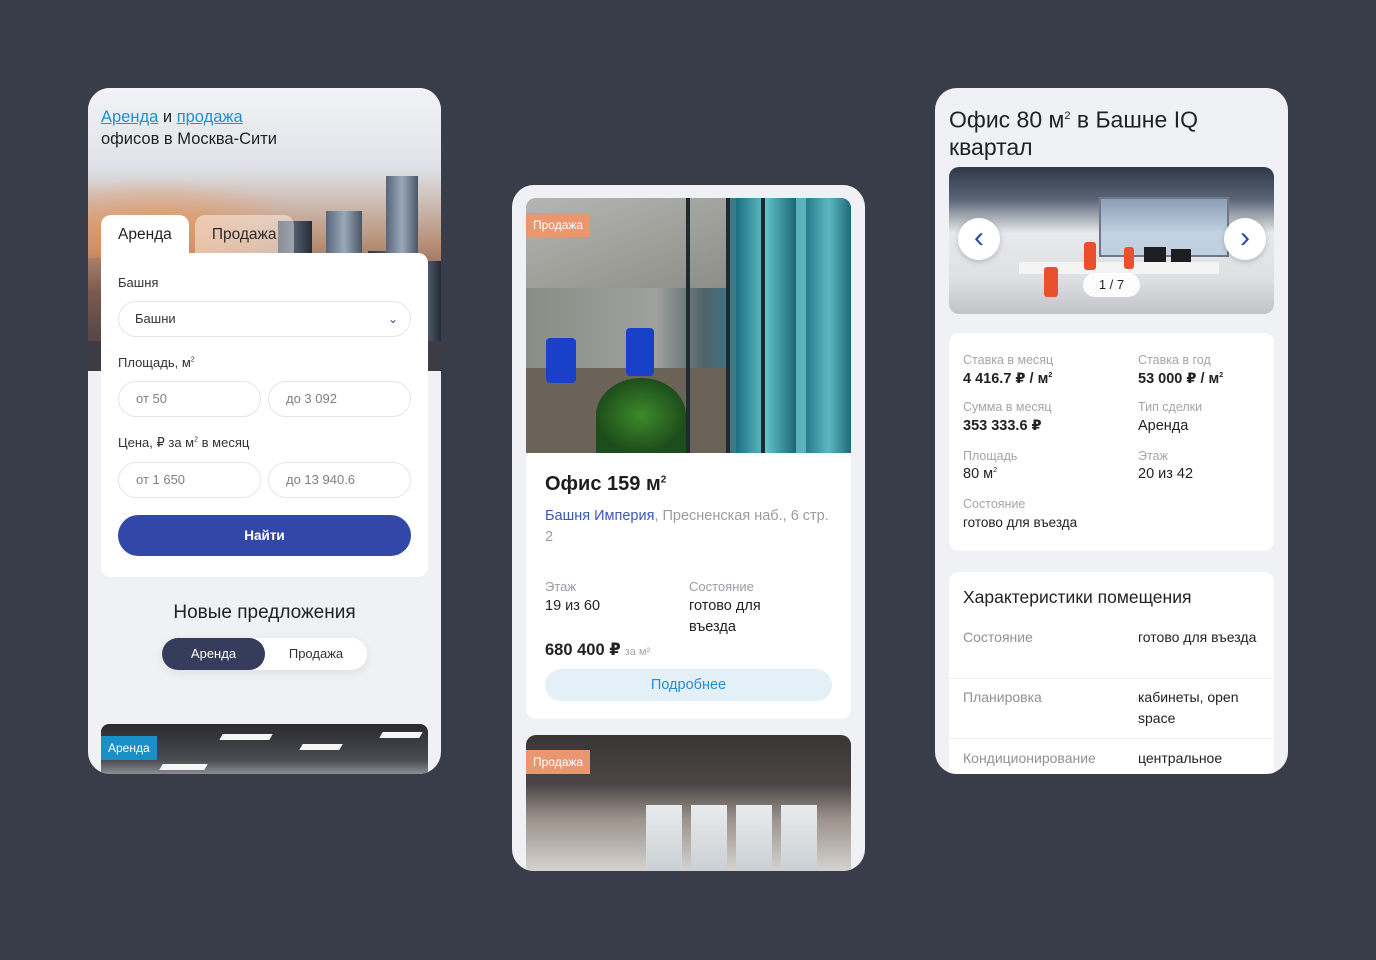 The image size is (1376, 960). Describe the element at coordinates (1002, 426) in the screenshot. I see `sum-month-value: 353 333.6 ₽` at that location.